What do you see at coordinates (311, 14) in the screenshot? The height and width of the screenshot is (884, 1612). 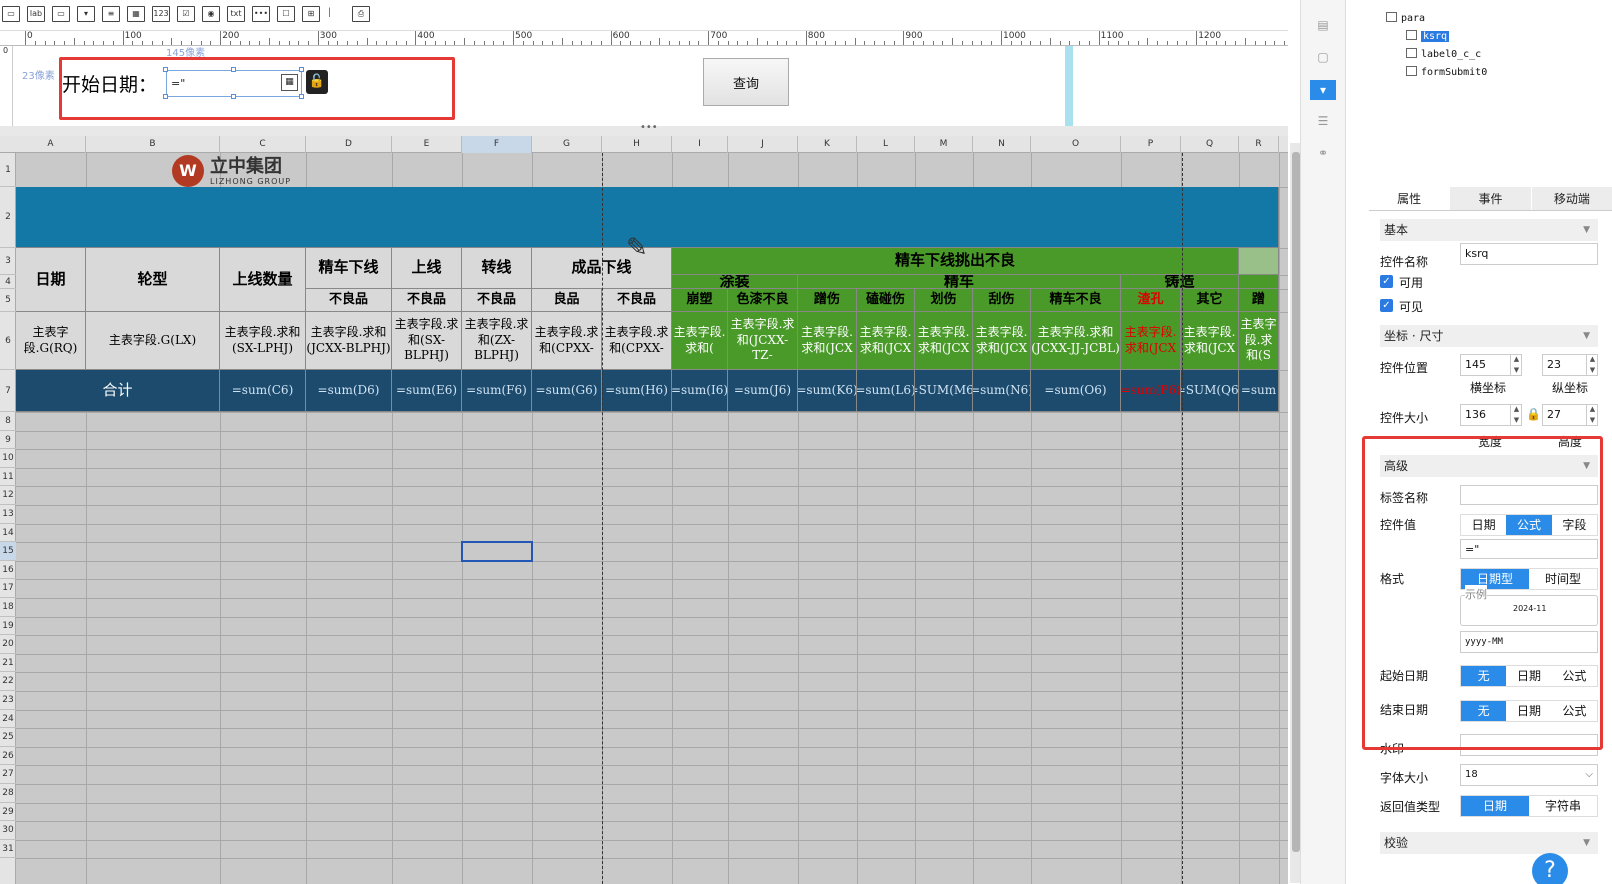 I see `table-widget-icon: ⊞` at bounding box center [311, 14].